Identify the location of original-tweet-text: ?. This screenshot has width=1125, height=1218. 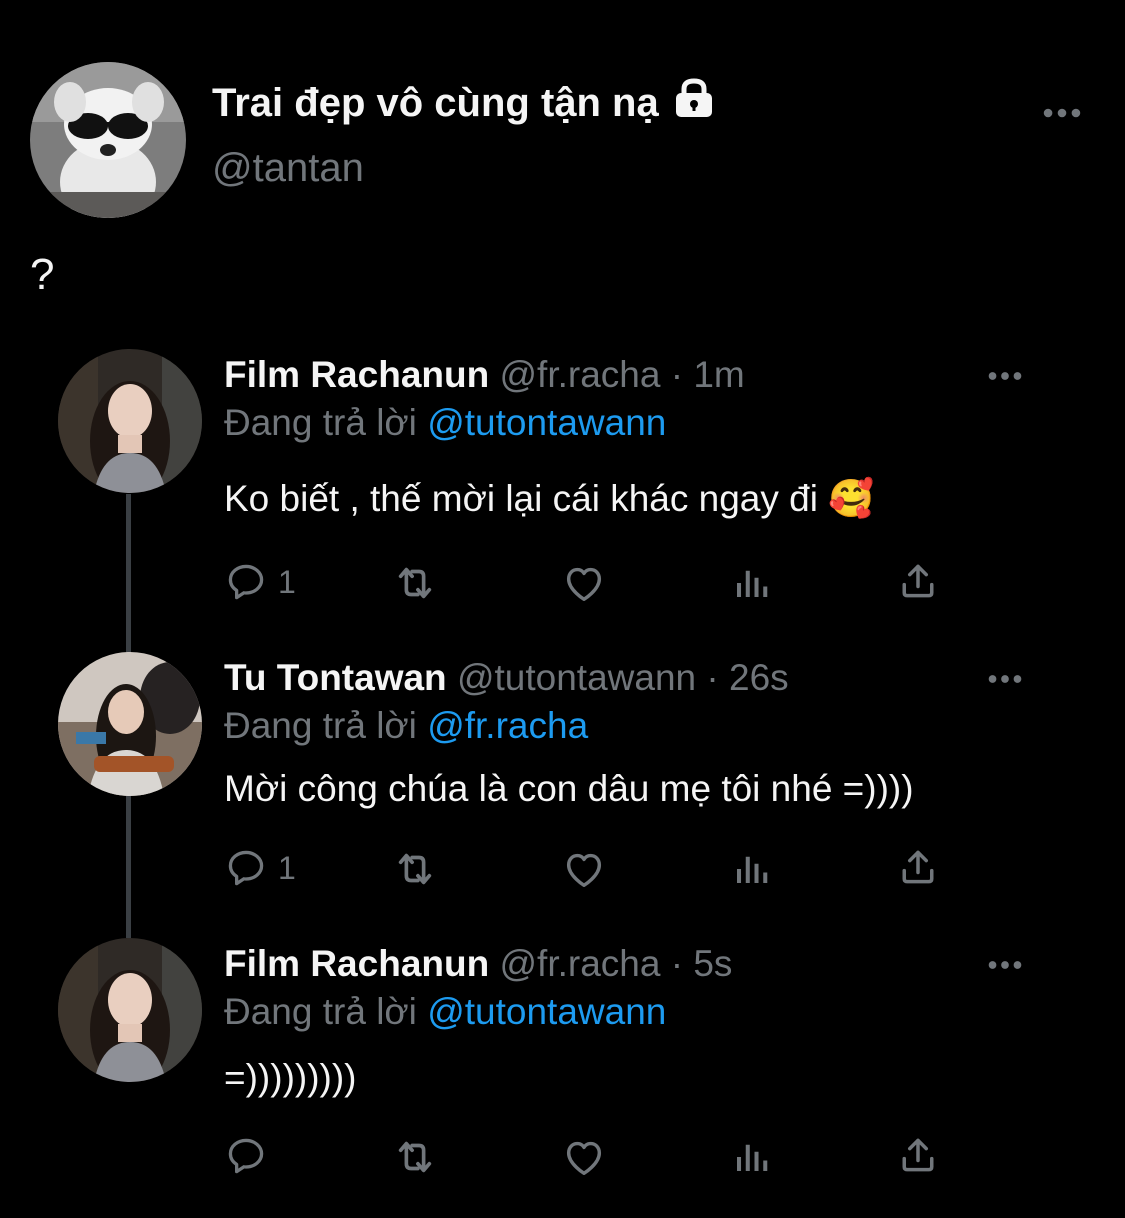
(42, 274).